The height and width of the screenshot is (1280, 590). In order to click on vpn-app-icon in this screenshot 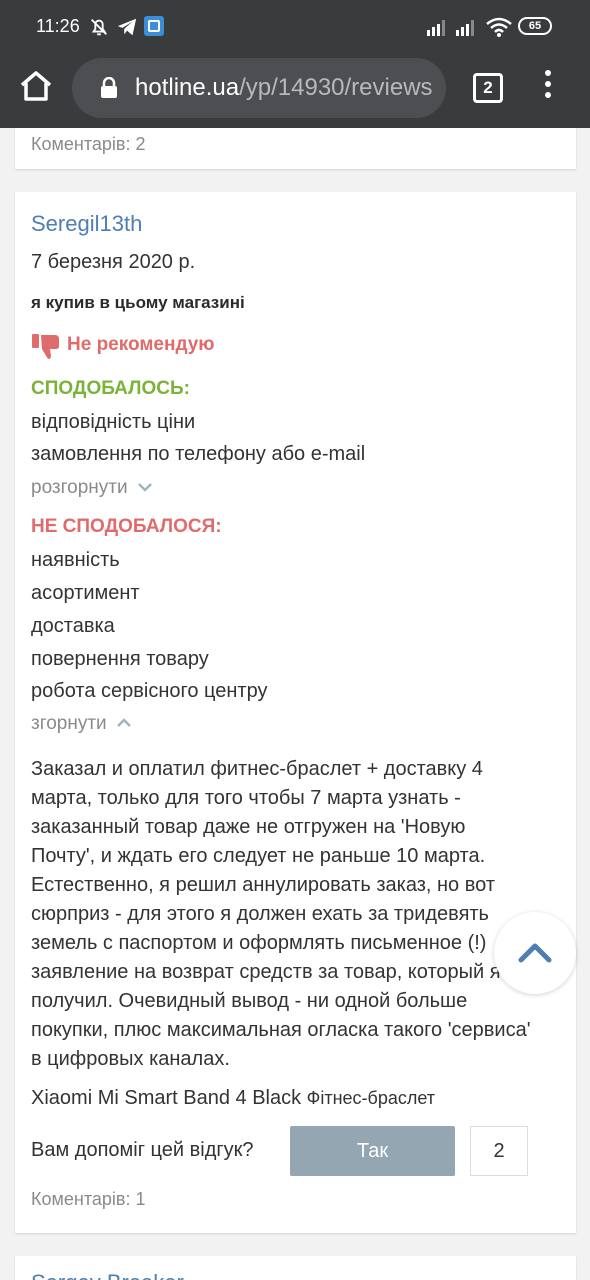, I will do `click(154, 26)`.